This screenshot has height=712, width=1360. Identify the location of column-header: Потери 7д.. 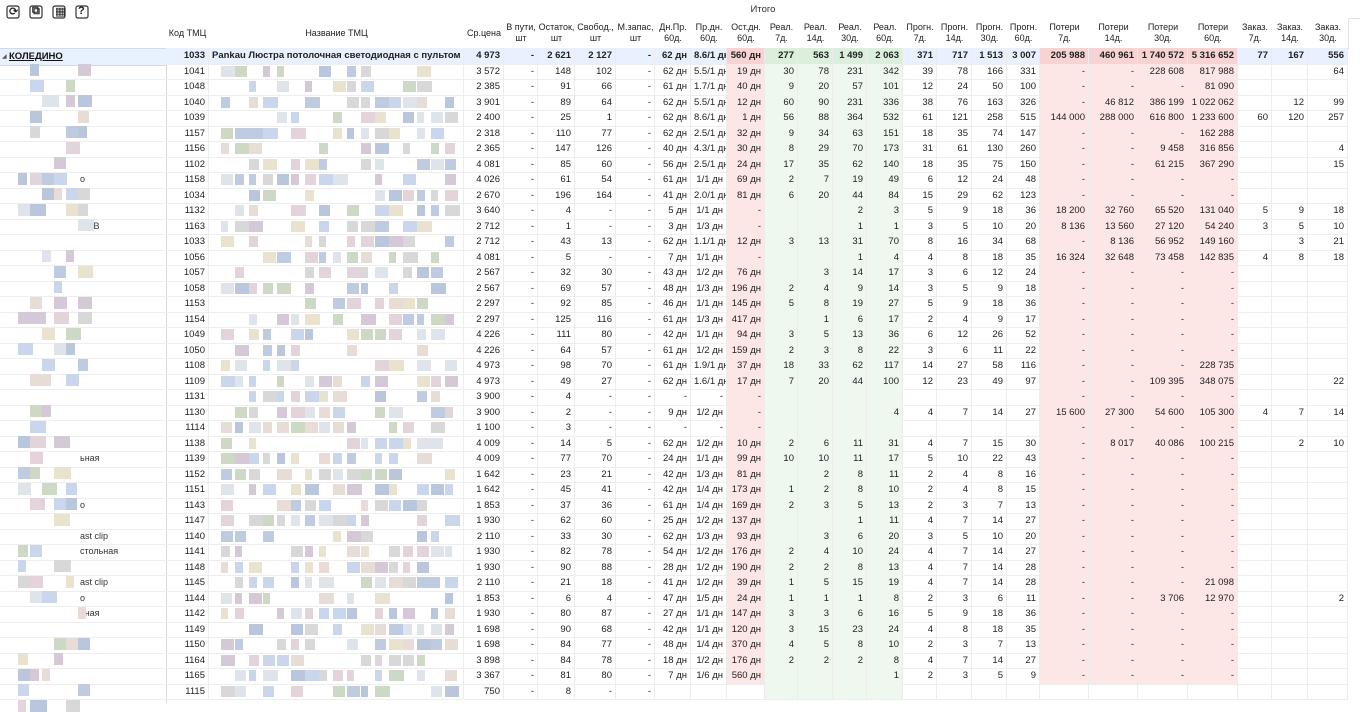
(1065, 33).